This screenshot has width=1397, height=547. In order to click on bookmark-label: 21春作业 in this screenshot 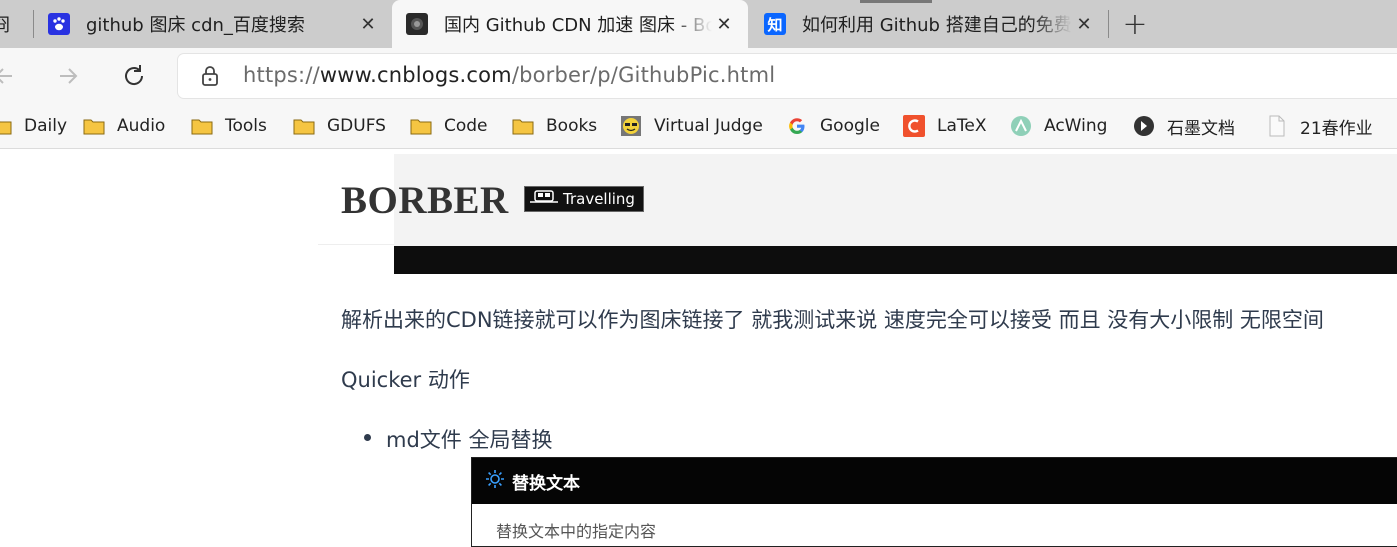, I will do `click(1336, 128)`.